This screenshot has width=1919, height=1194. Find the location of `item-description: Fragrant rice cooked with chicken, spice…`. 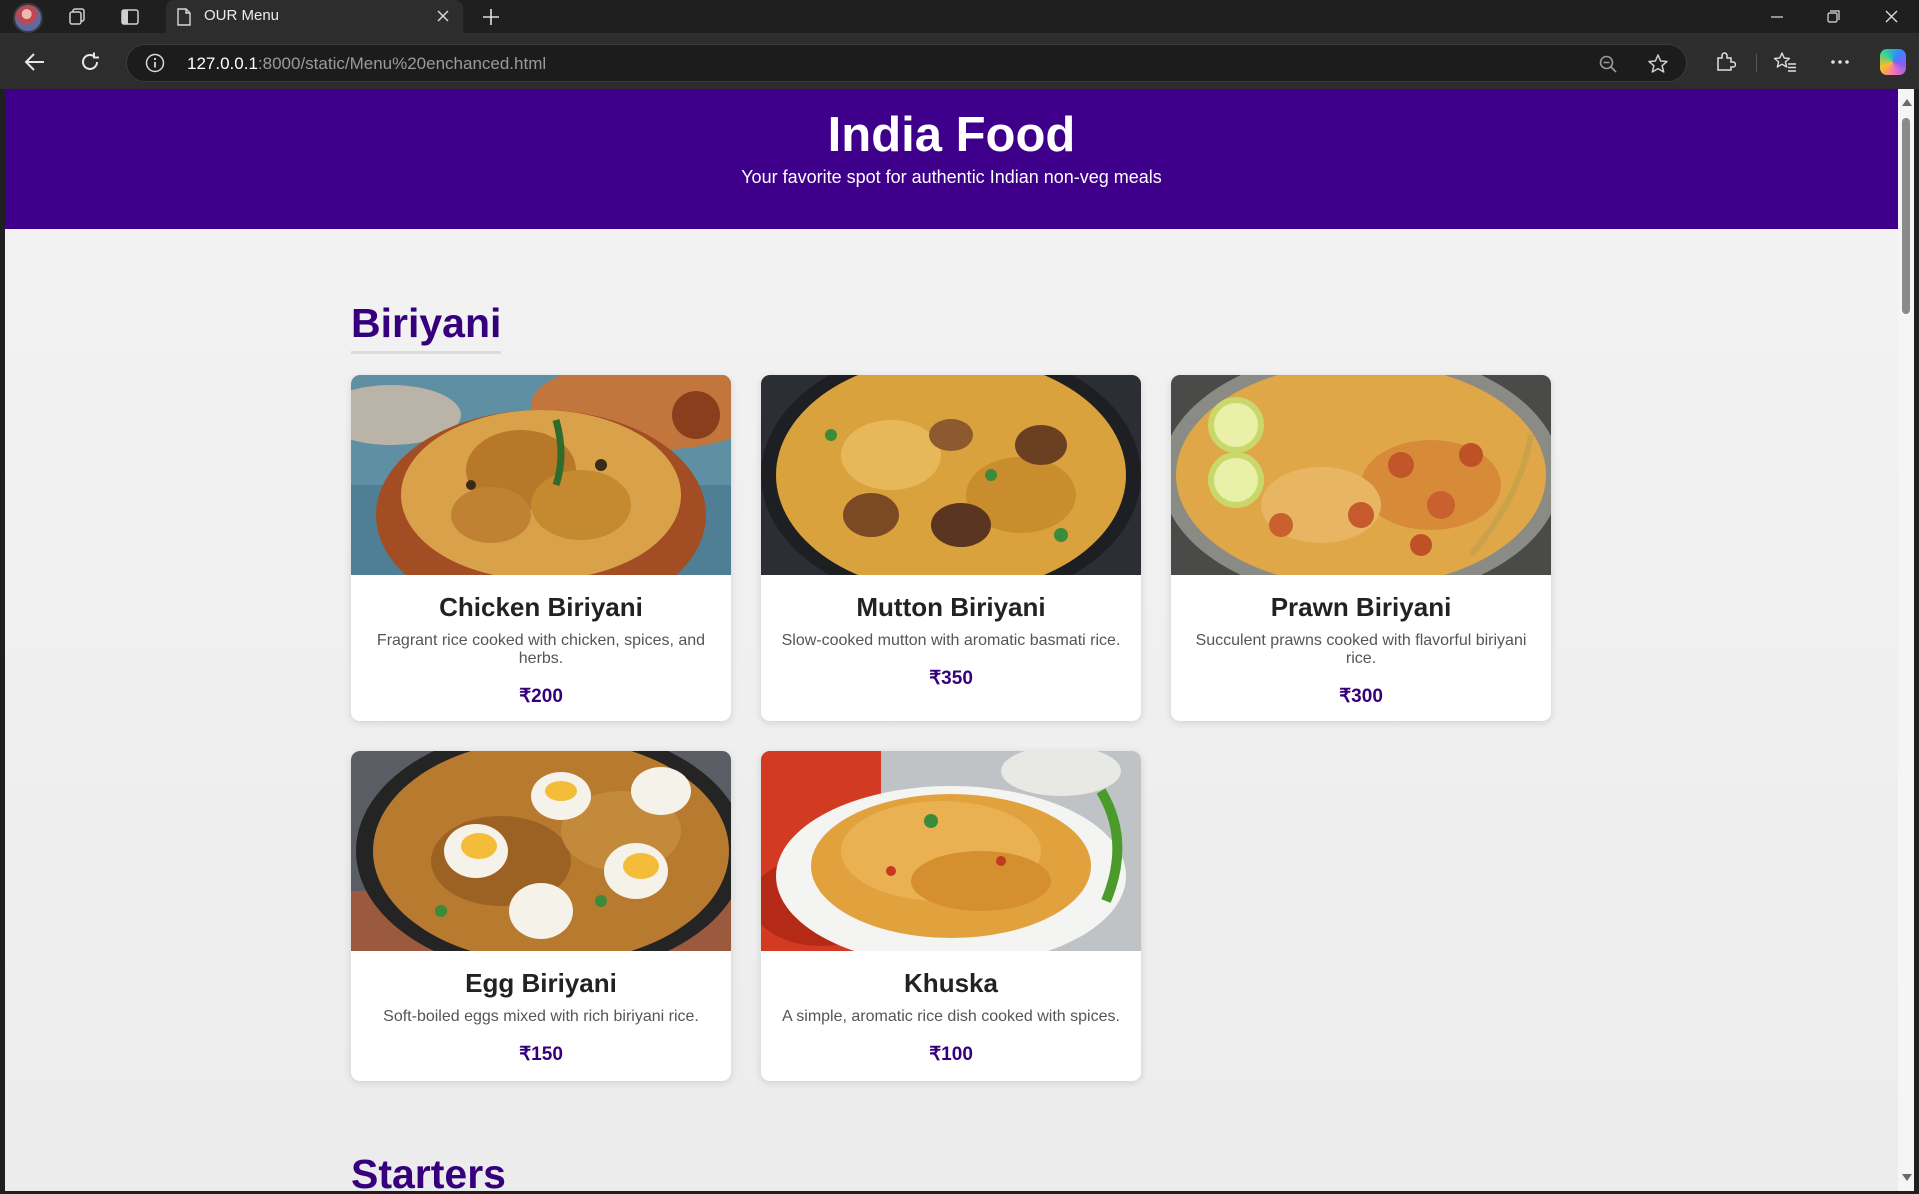

item-description: Fragrant rice cooked with chicken, spice… is located at coordinates (541, 649).